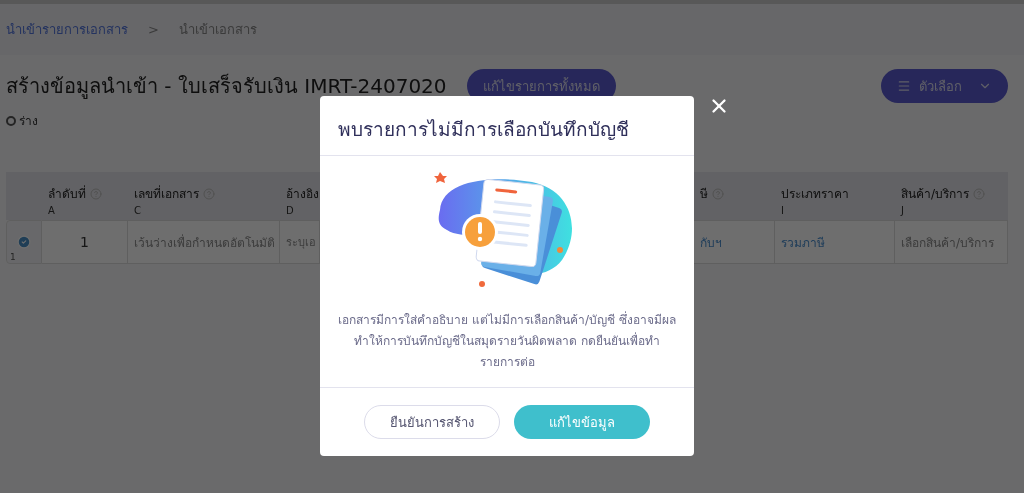  I want to click on column-title: อ้างอิง, so click(302, 194).